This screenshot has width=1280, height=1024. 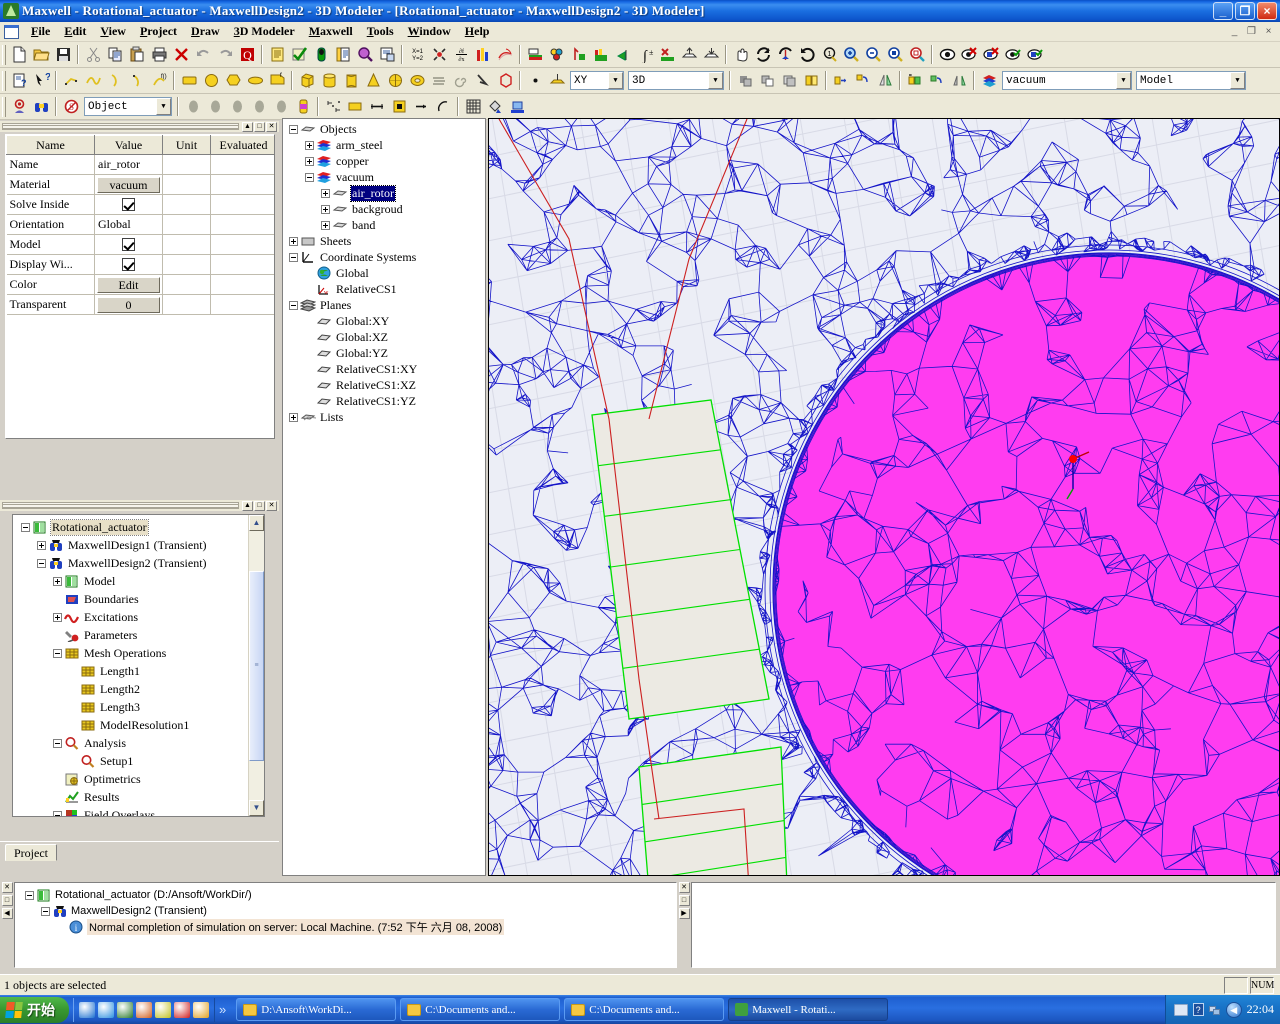 What do you see at coordinates (19, 55) in the screenshot?
I see `new-file-icon` at bounding box center [19, 55].